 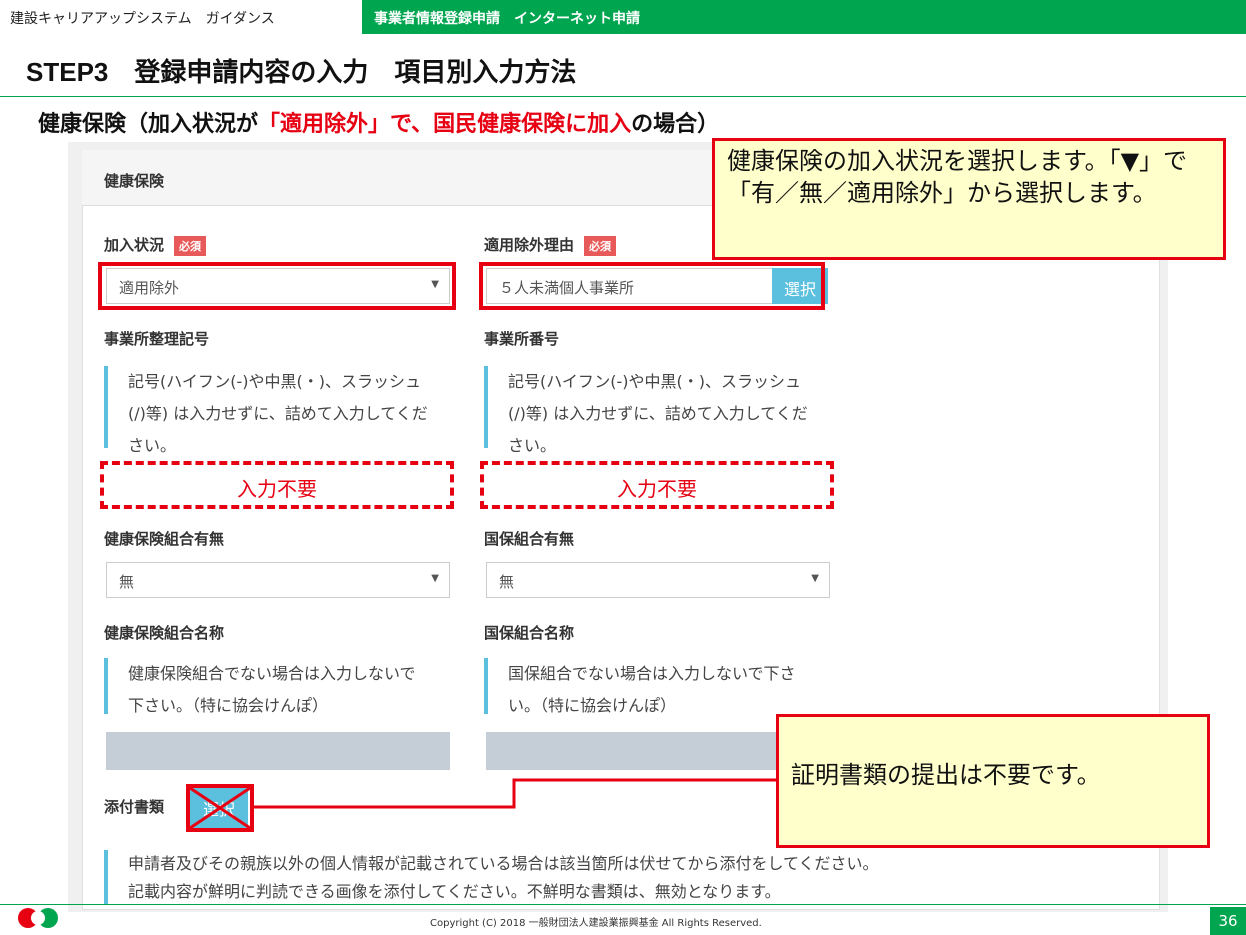 What do you see at coordinates (278, 751) in the screenshot?
I see `health-union-name-input` at bounding box center [278, 751].